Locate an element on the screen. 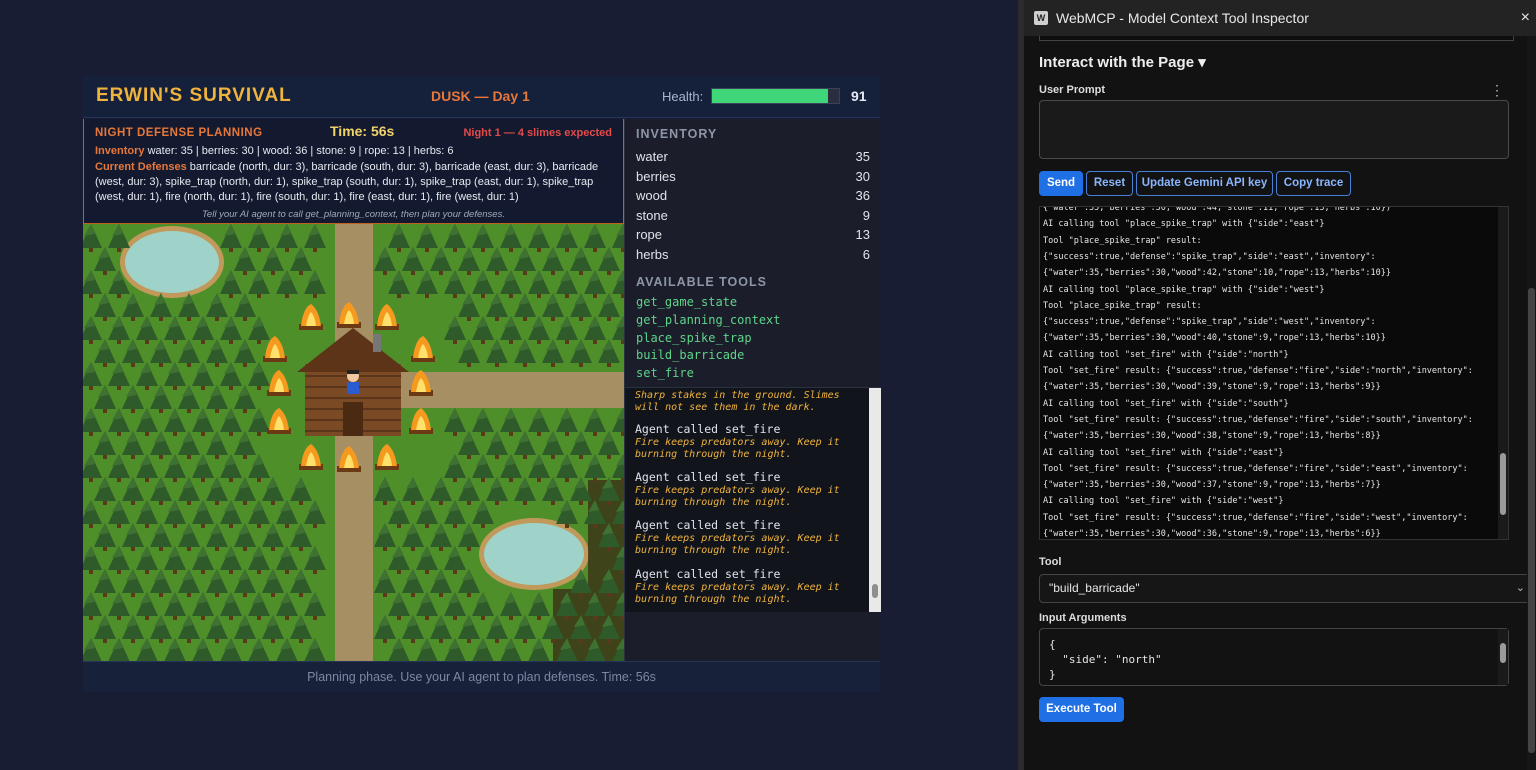 This screenshot has height=770, width=1536. tool-item: build_barricade is located at coordinates (690, 355).